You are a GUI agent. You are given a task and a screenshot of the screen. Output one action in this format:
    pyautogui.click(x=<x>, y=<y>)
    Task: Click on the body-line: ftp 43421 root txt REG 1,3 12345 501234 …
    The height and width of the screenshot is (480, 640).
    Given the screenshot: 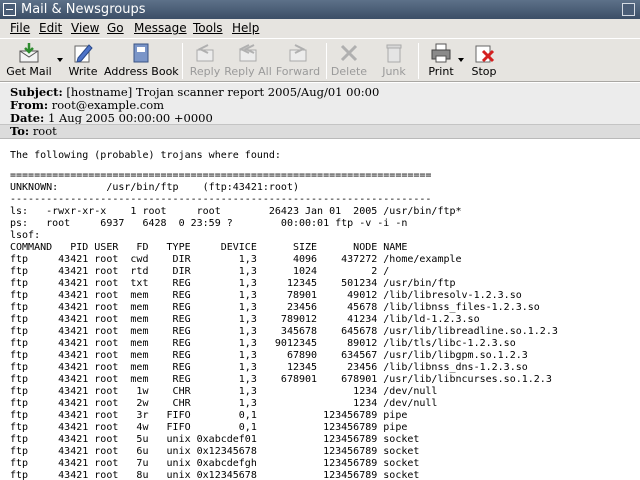 What is the action you would take?
    pyautogui.click(x=233, y=283)
    